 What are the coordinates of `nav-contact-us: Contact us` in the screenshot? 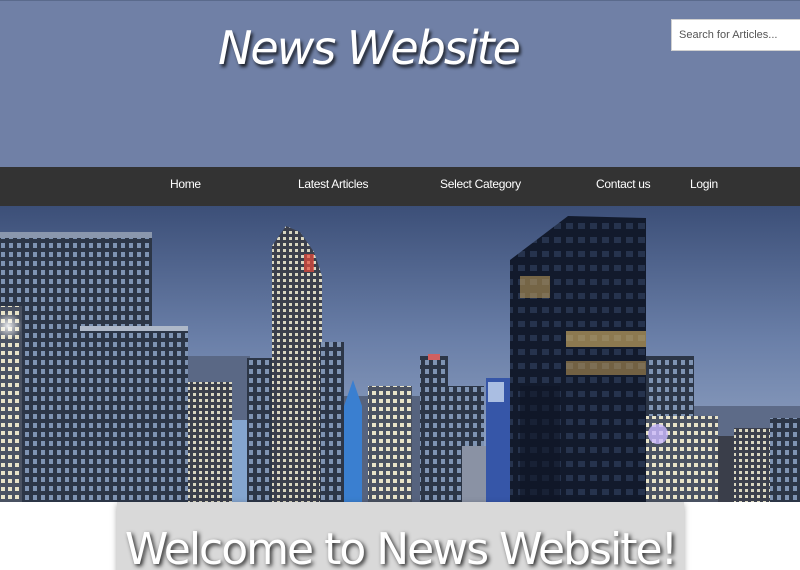 It's located at (623, 186).